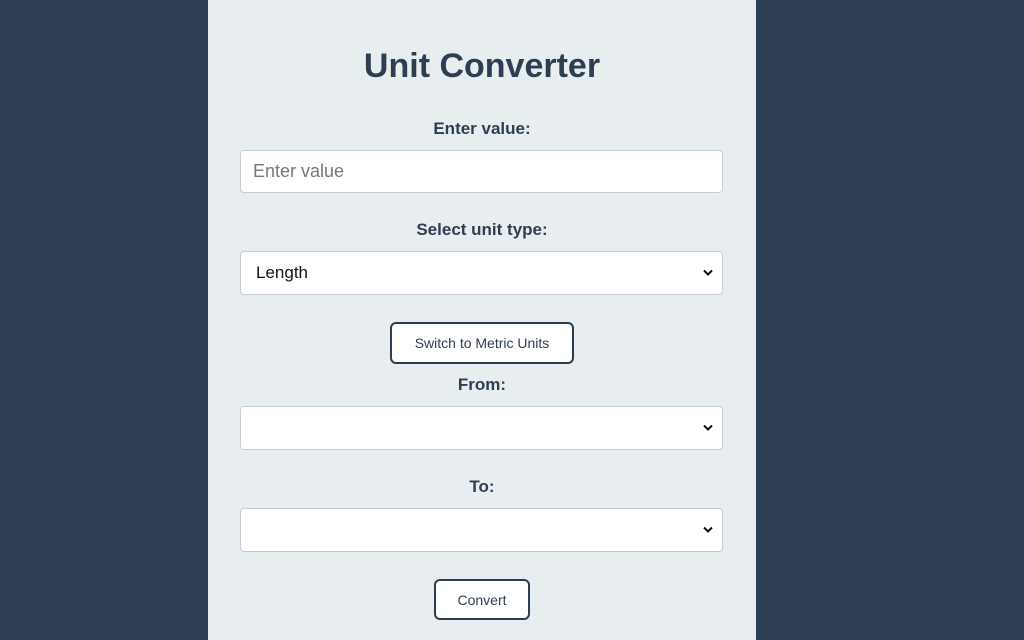 The image size is (1024, 640). I want to click on unit-type-label: Select unit type:, so click(482, 229).